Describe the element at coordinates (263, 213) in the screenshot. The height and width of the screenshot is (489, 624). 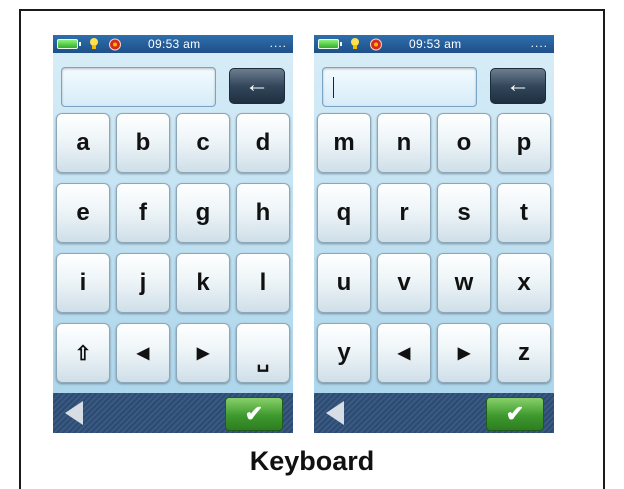
I see `key-h: h` at that location.